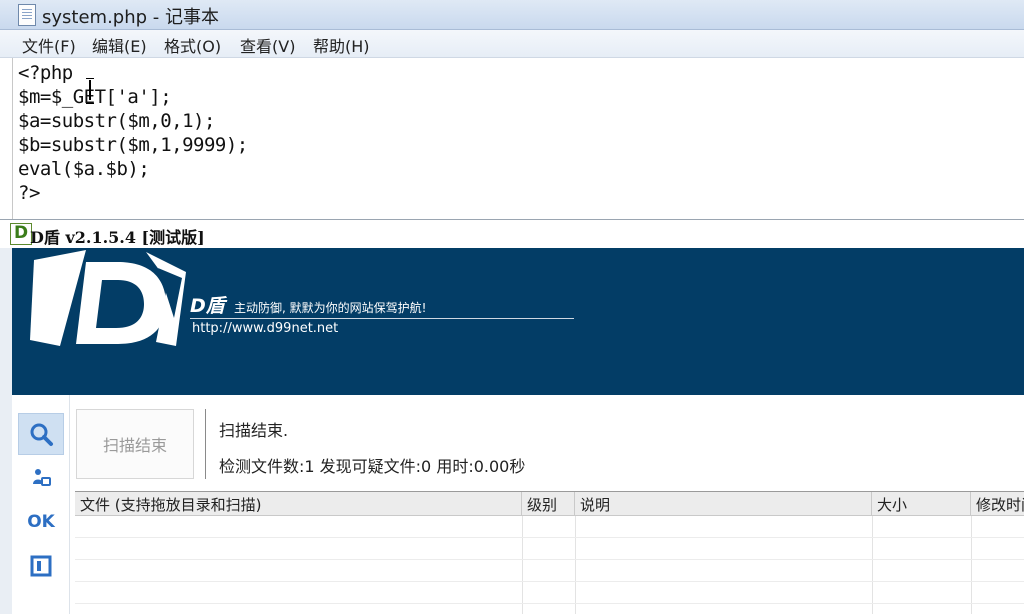 The image size is (1024, 614). Describe the element at coordinates (382, 318) in the screenshot. I see `banner-divider` at that location.